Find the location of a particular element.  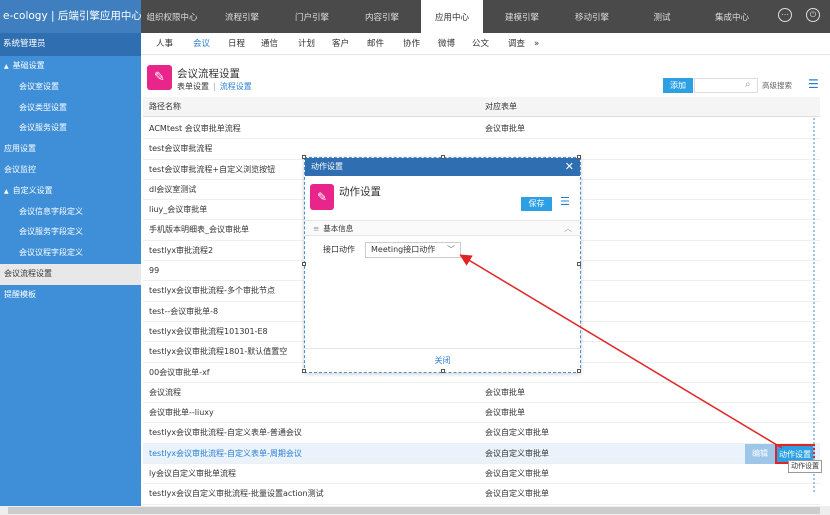

sub-menu-item: 邮件 is located at coordinates (375, 44).